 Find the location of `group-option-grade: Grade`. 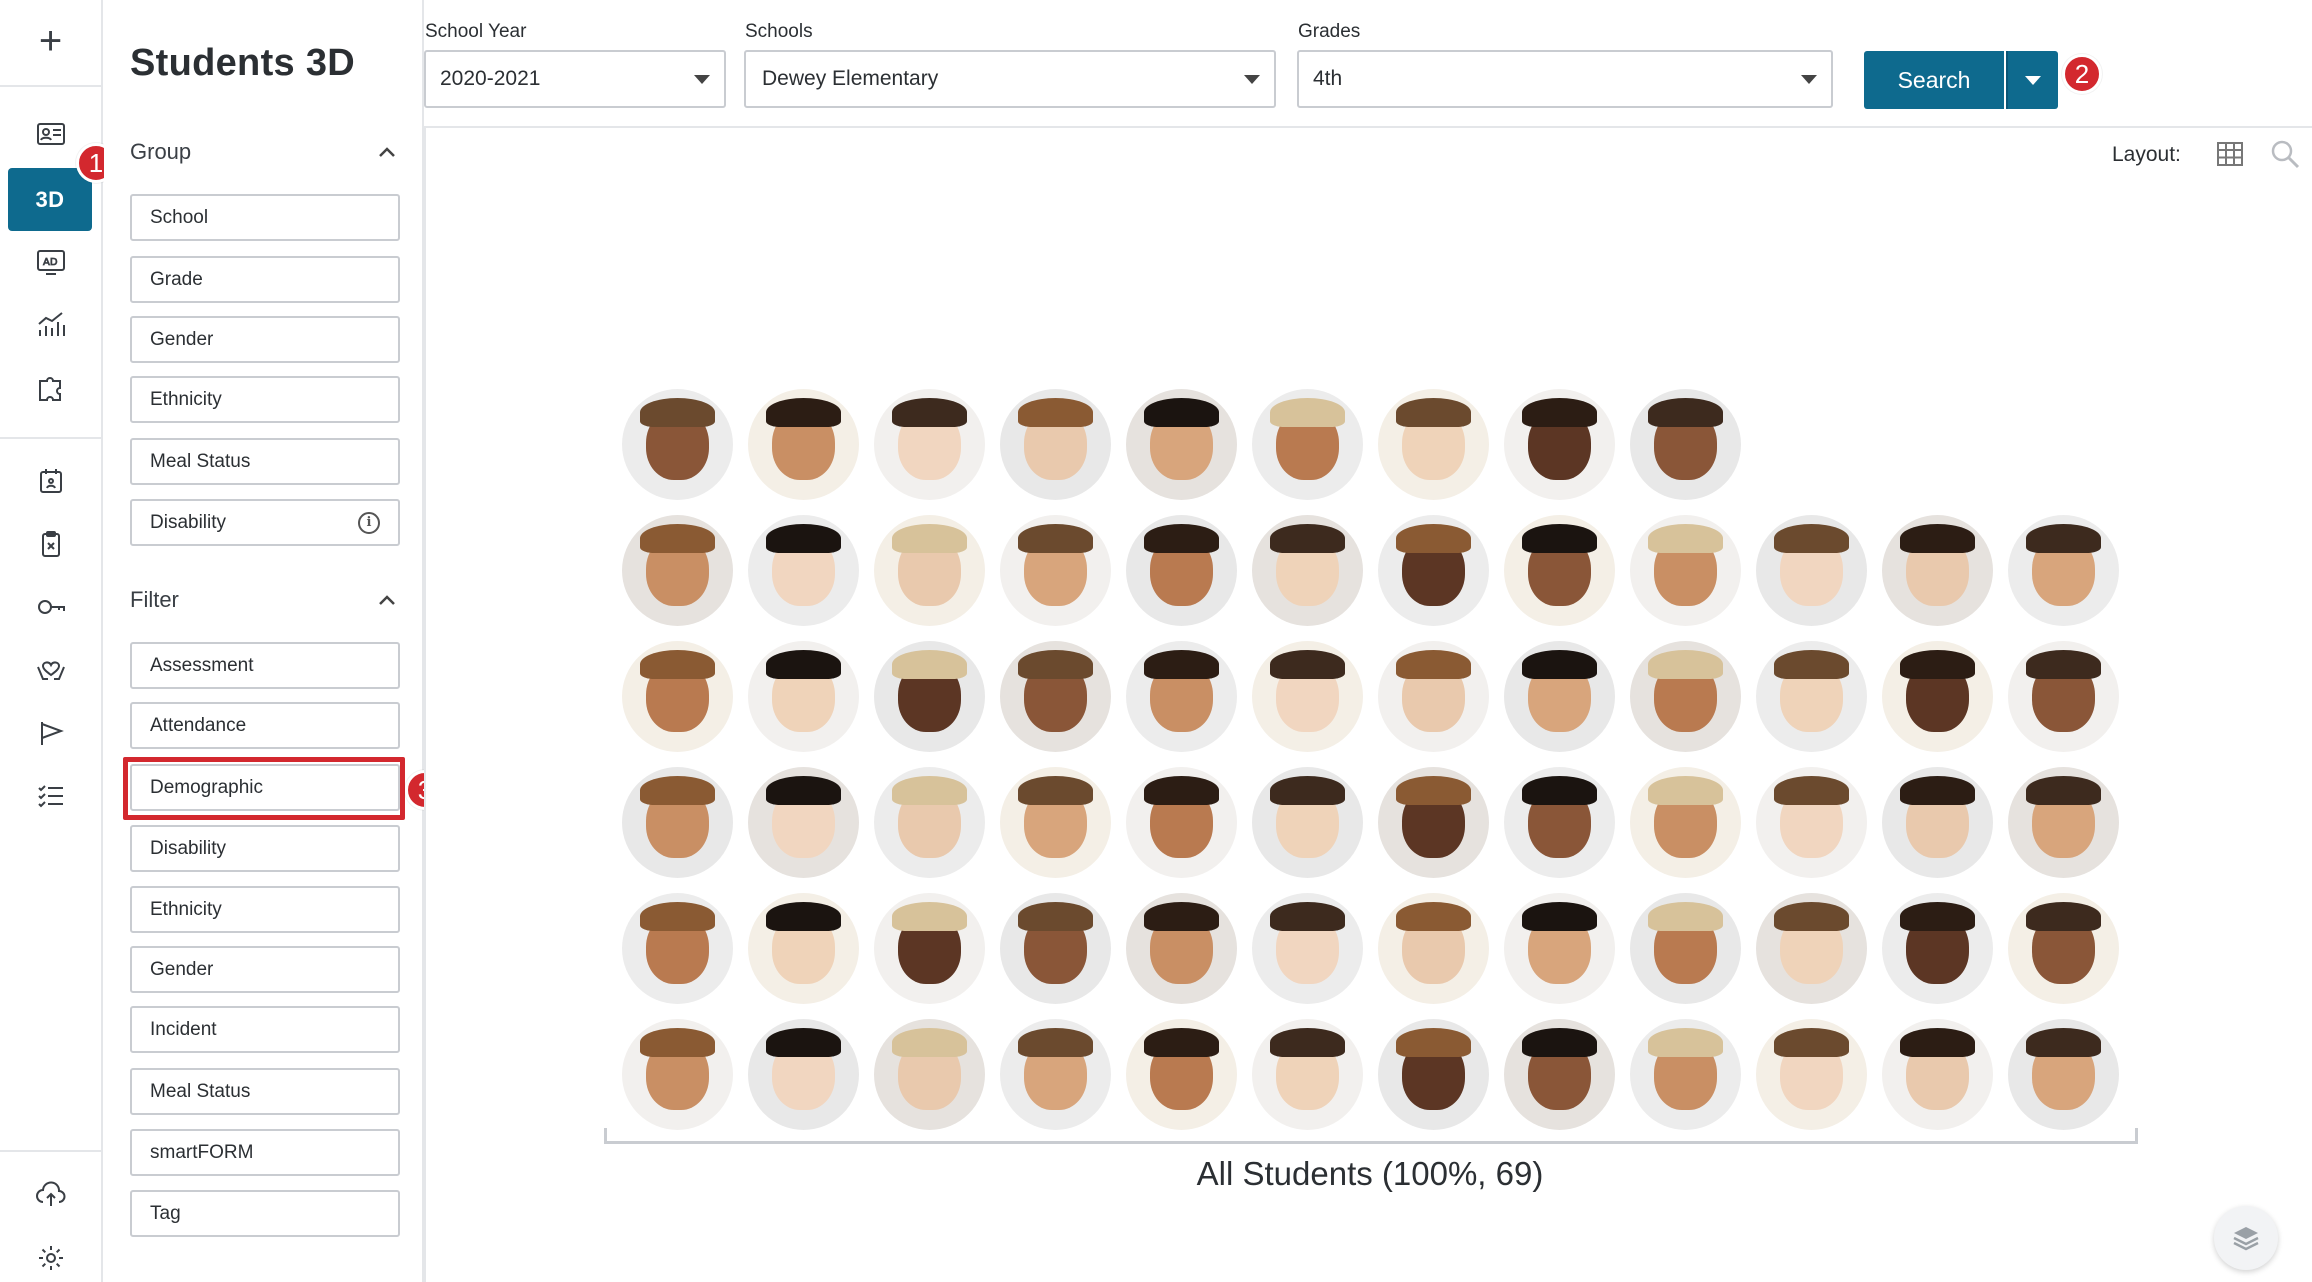

group-option-grade: Grade is located at coordinates (265, 279).